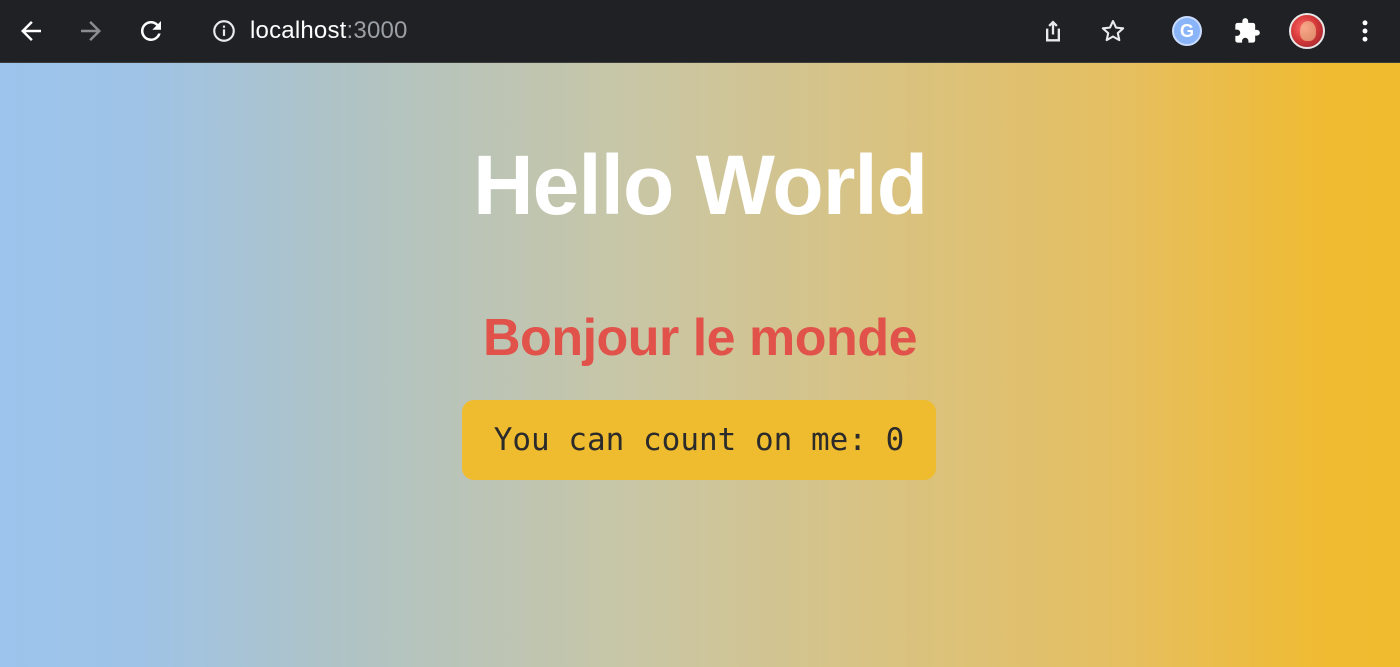 The height and width of the screenshot is (667, 1400). I want to click on share-button, so click(1053, 31).